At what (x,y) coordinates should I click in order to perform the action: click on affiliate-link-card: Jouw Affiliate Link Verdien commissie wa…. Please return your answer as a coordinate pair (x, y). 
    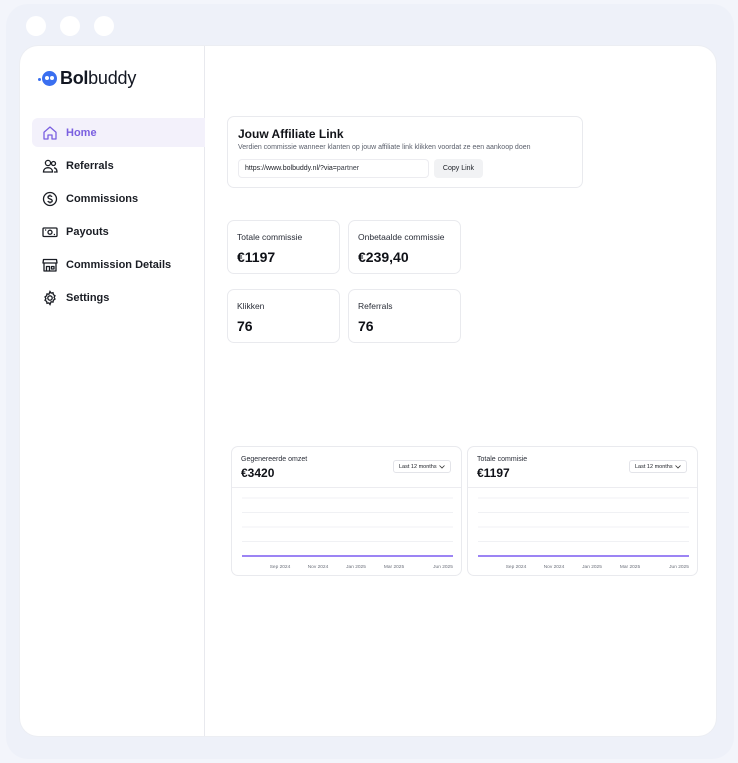
    Looking at the image, I should click on (405, 152).